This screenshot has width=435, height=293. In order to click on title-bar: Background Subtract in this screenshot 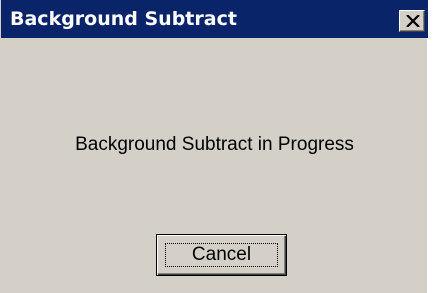, I will do `click(214, 19)`.